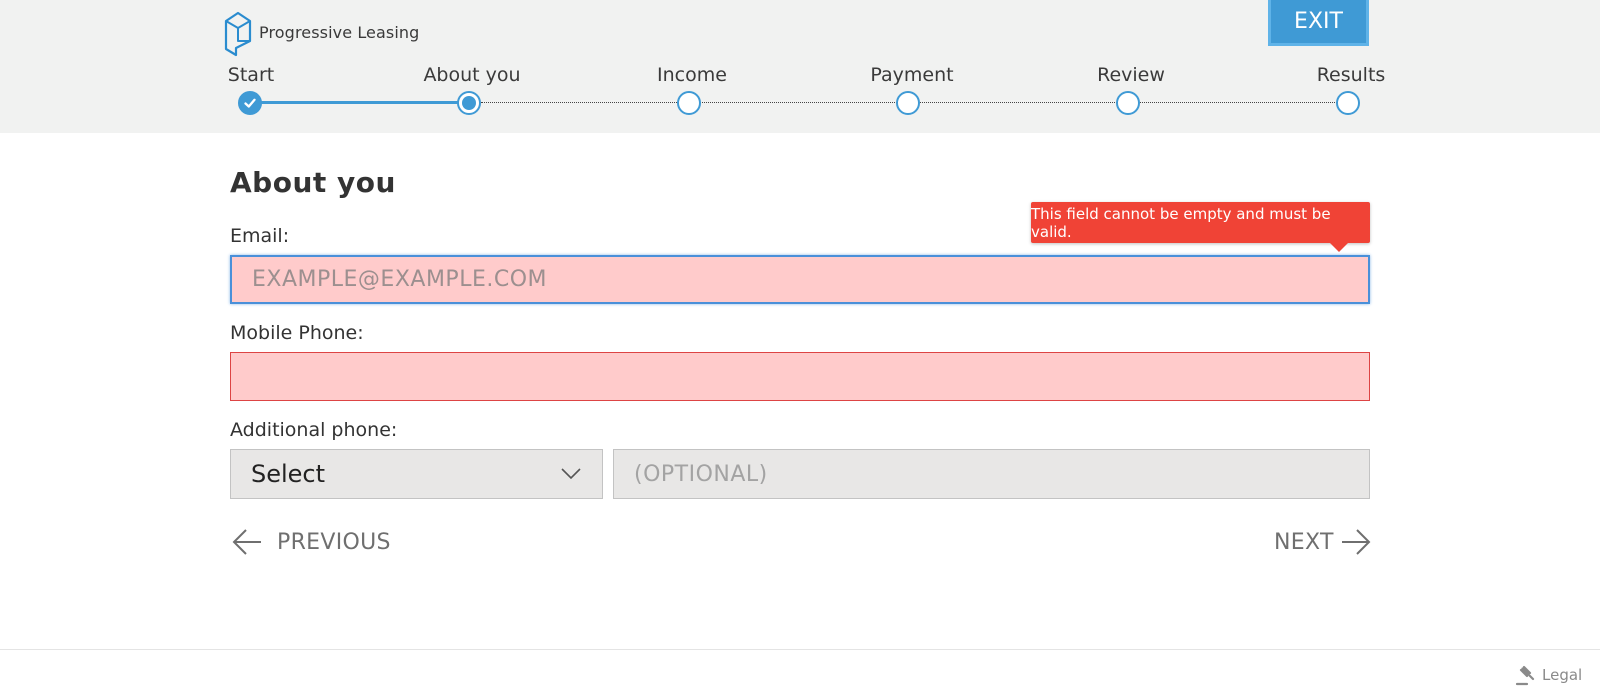  What do you see at coordinates (297, 333) in the screenshot?
I see `mobile-phone-label: Mobile Phone:` at bounding box center [297, 333].